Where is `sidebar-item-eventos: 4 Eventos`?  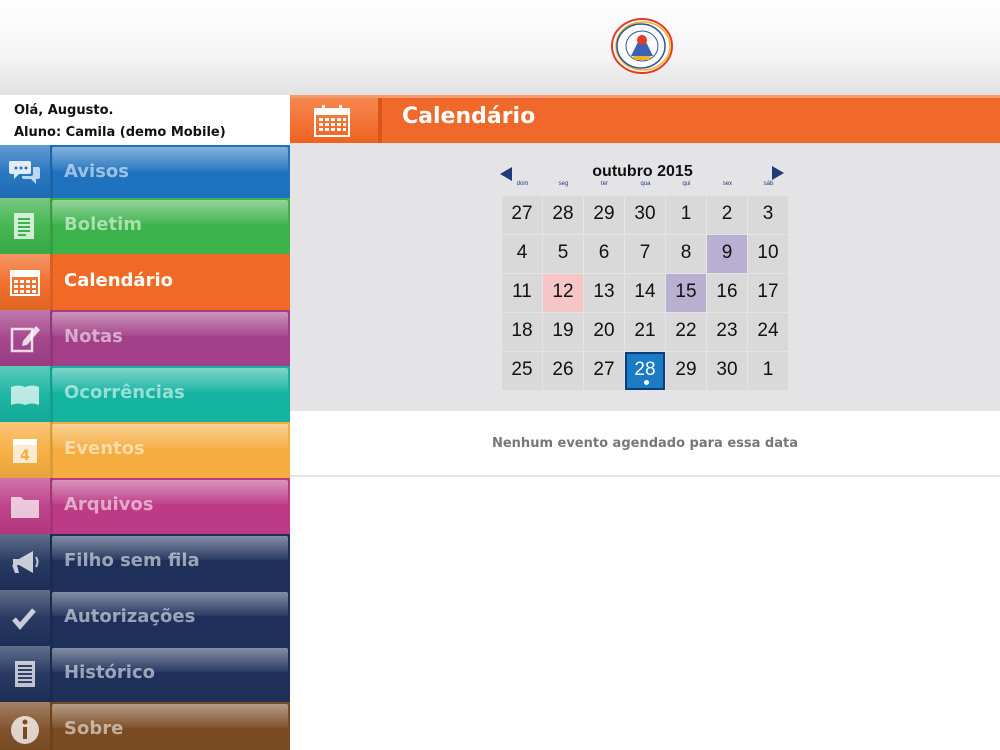
sidebar-item-eventos: 4 Eventos is located at coordinates (145, 450).